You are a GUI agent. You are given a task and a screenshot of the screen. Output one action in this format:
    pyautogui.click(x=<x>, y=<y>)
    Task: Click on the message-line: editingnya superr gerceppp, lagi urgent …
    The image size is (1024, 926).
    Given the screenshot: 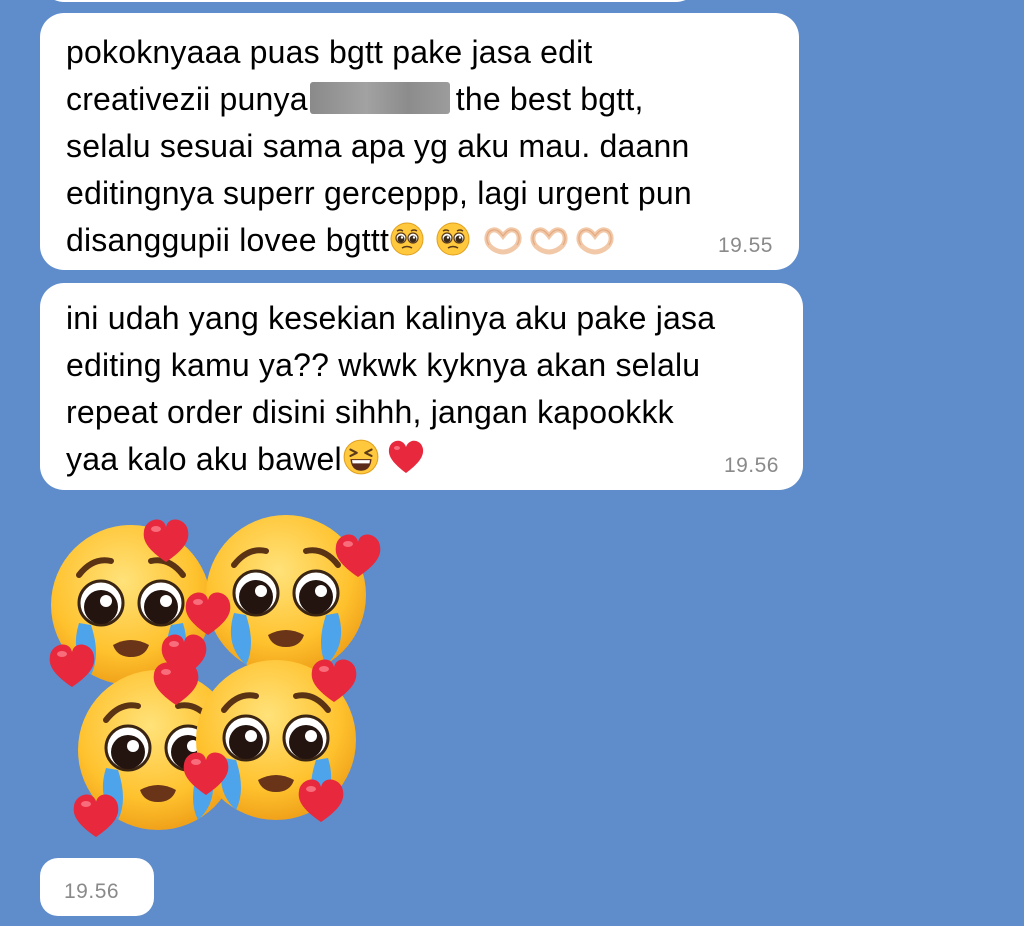 What is the action you would take?
    pyautogui.click(x=379, y=193)
    